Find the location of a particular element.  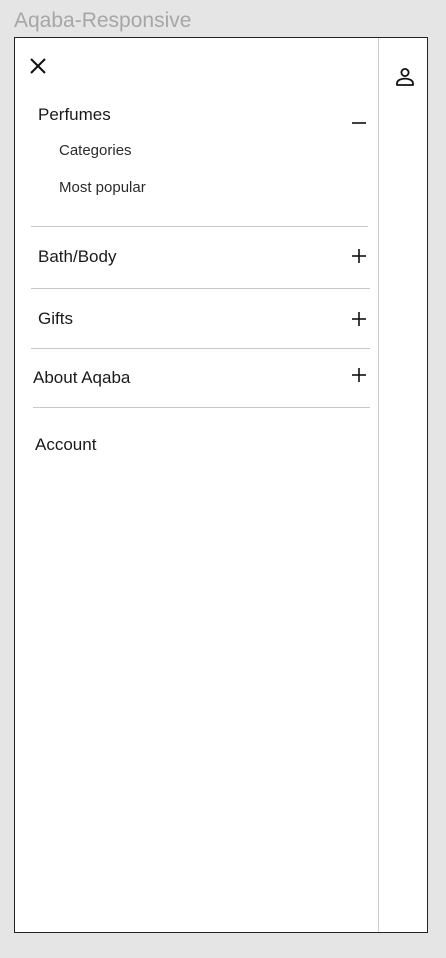

user-icon is located at coordinates (405, 77).